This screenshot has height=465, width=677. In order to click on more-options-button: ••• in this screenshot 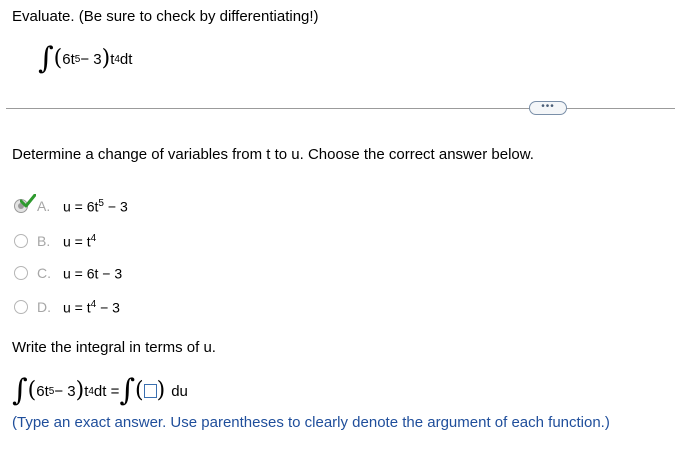, I will do `click(548, 108)`.